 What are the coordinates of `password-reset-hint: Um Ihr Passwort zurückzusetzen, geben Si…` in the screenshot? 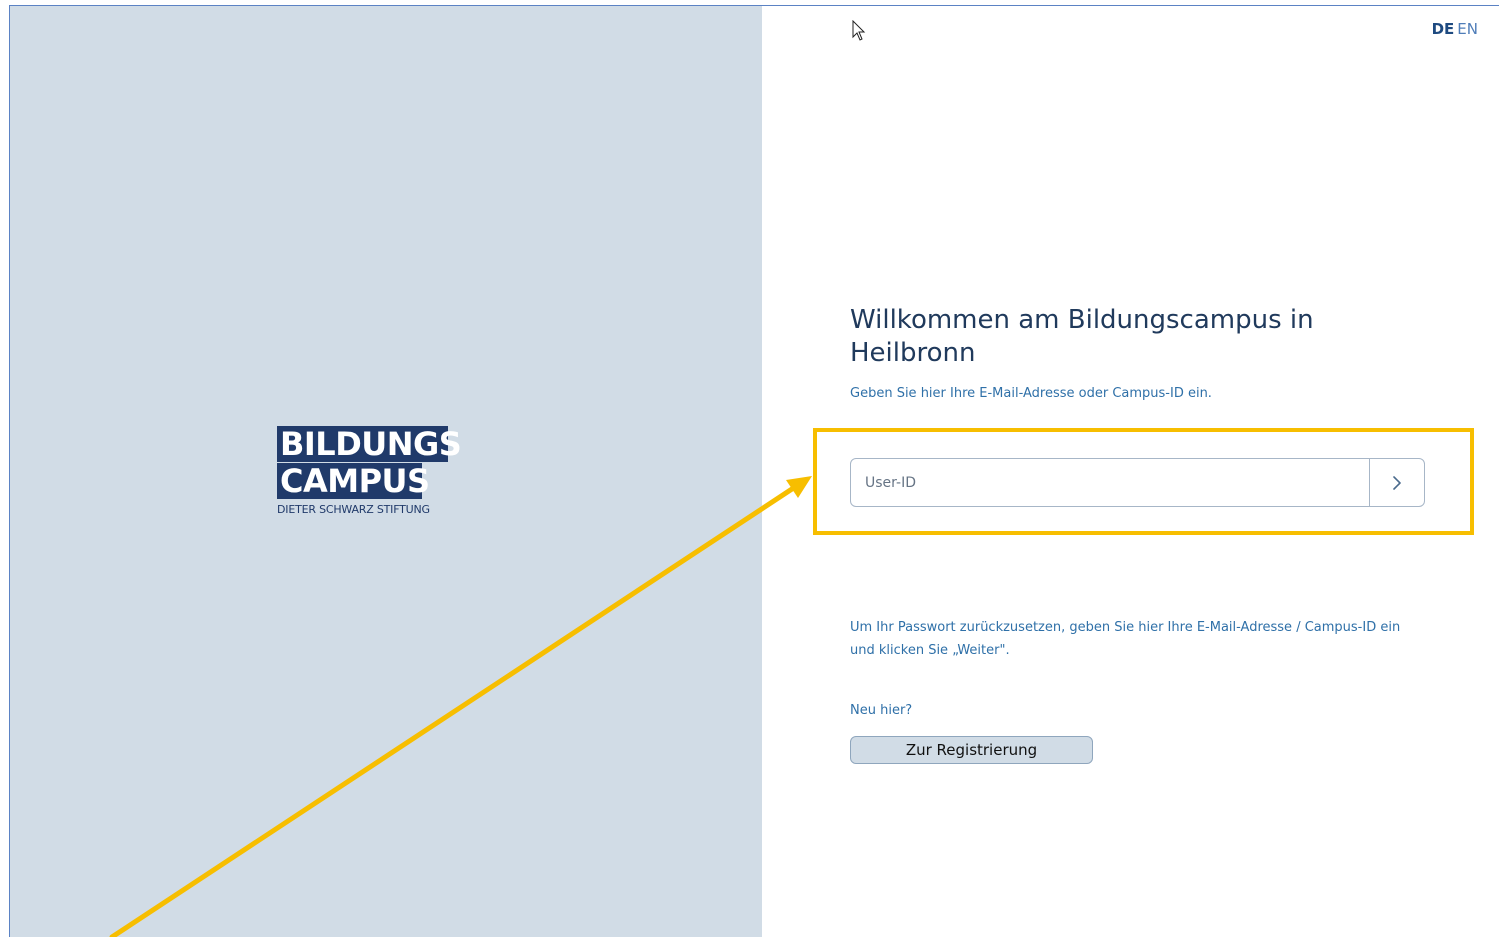 It's located at (1125, 639).